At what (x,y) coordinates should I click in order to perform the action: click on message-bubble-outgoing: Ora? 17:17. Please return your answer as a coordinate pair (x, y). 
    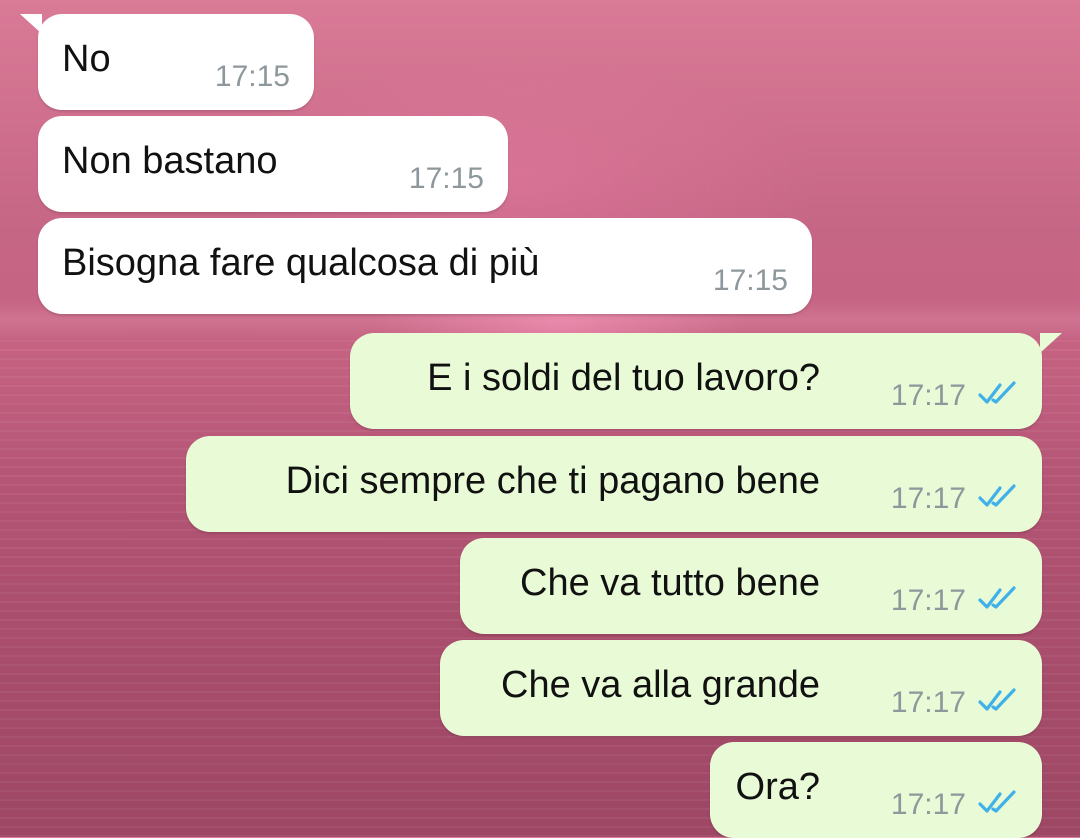
    Looking at the image, I should click on (876, 790).